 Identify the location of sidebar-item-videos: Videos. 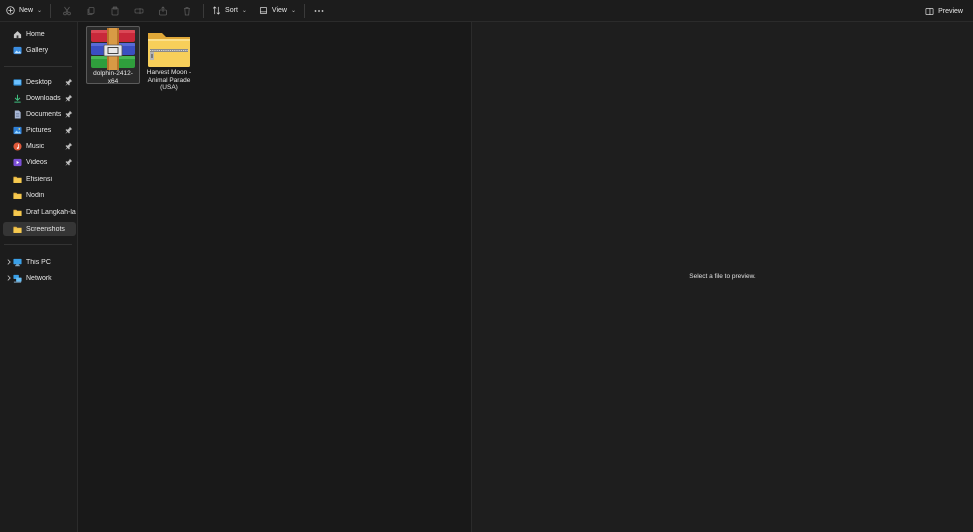
(39, 162).